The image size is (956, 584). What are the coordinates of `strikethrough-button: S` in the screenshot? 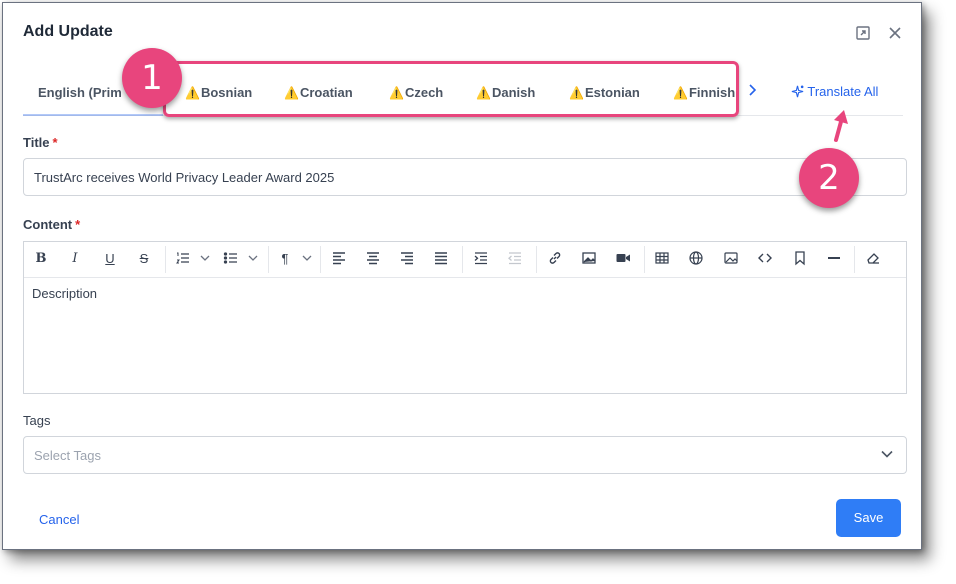 It's located at (144, 259).